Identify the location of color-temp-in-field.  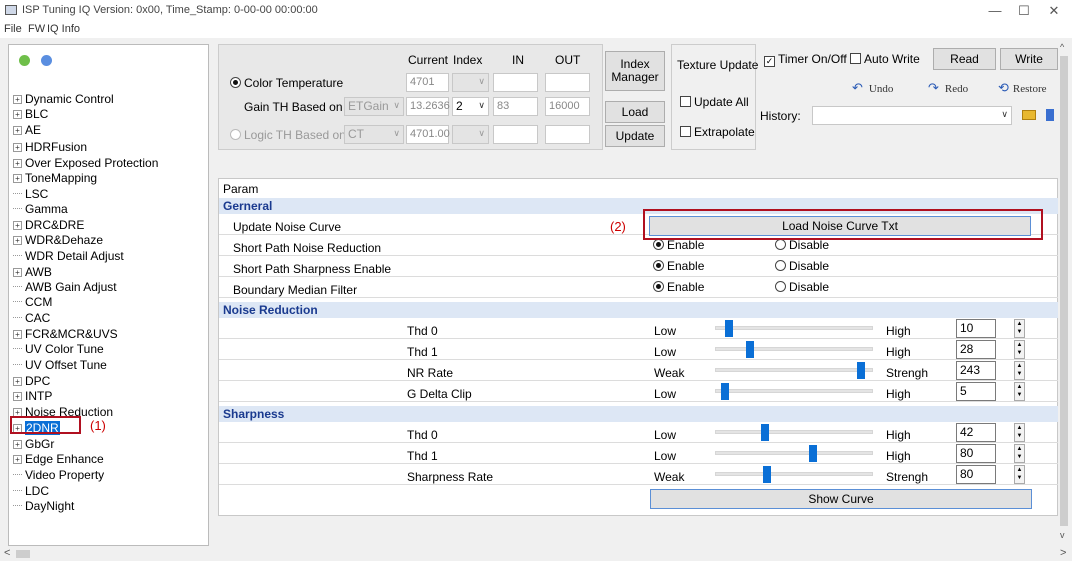
(515, 82).